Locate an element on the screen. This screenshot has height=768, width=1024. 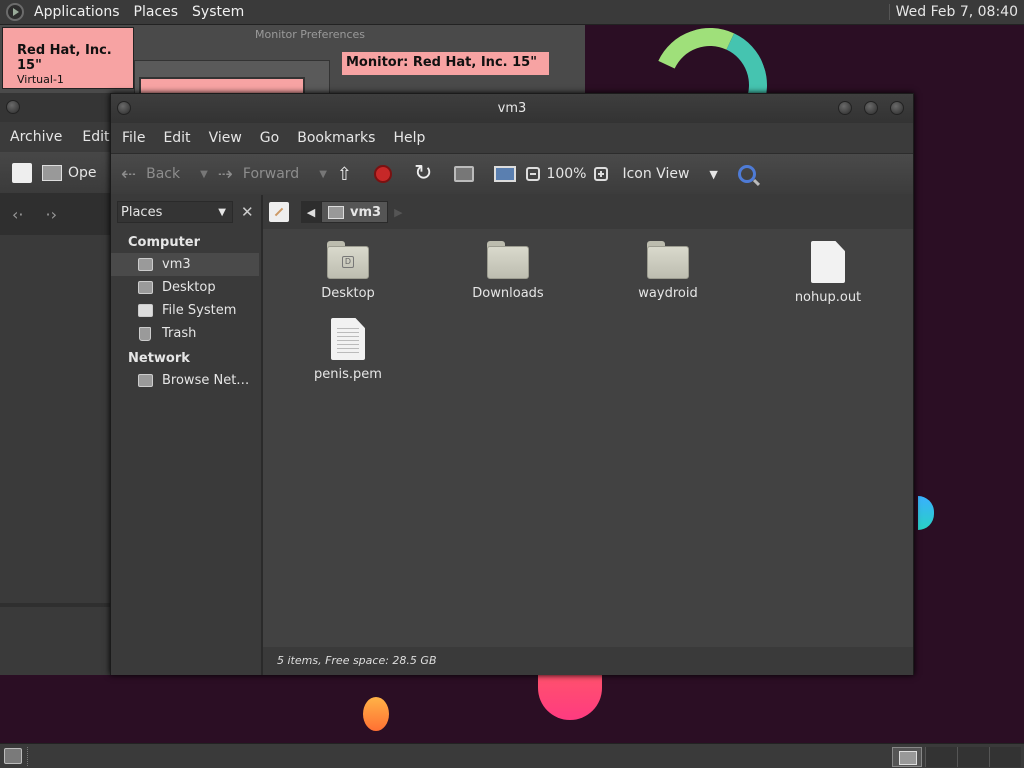
clock: Wed Feb 7, 08:40 is located at coordinates (956, 12).